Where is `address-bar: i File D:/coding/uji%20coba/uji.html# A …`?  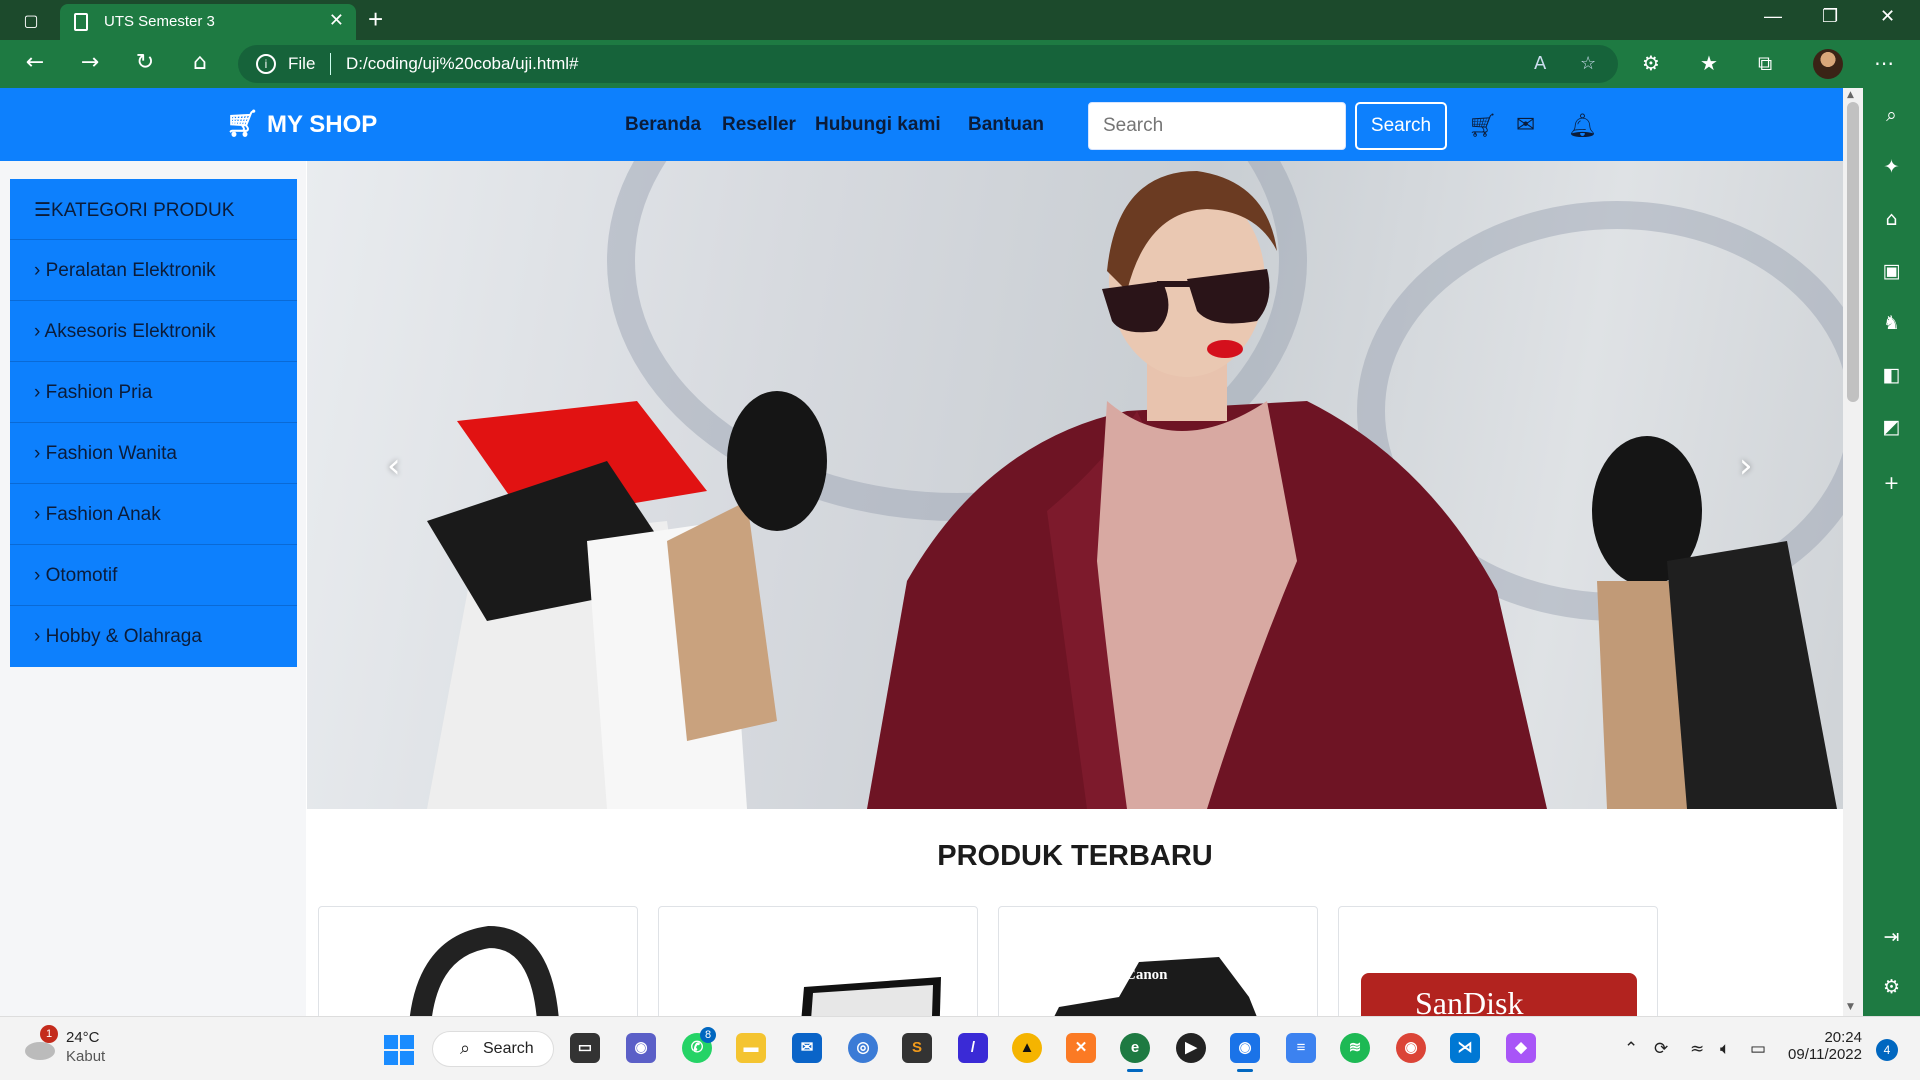 address-bar: i File D:/coding/uji%20coba/uji.html# A … is located at coordinates (928, 64).